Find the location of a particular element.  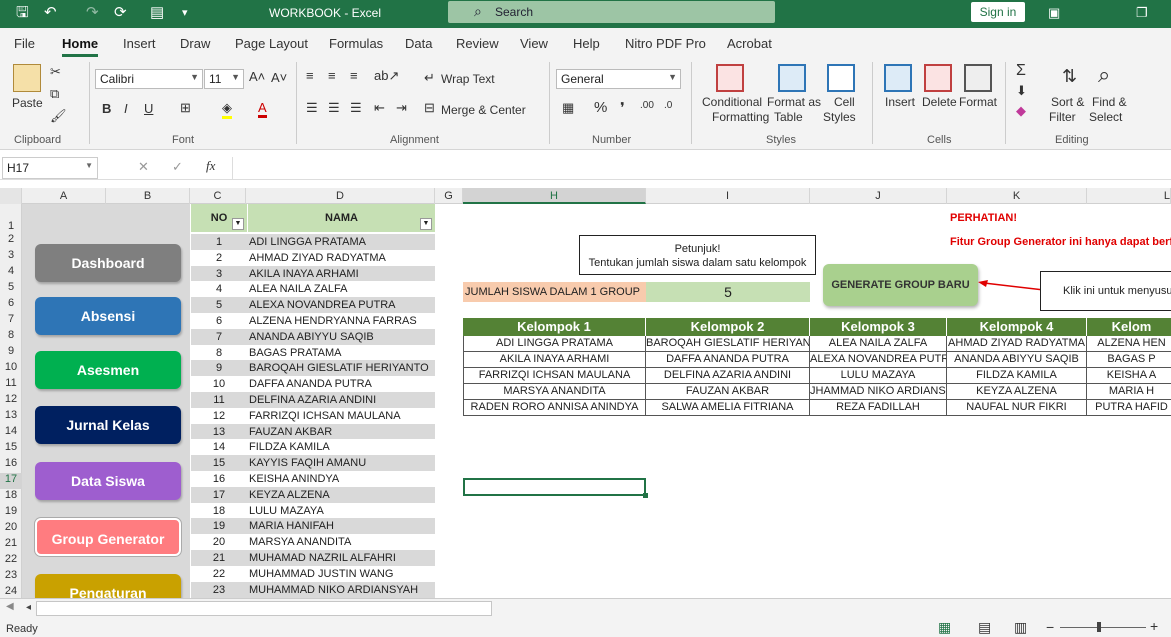

row-header: 11 is located at coordinates (11, 385).